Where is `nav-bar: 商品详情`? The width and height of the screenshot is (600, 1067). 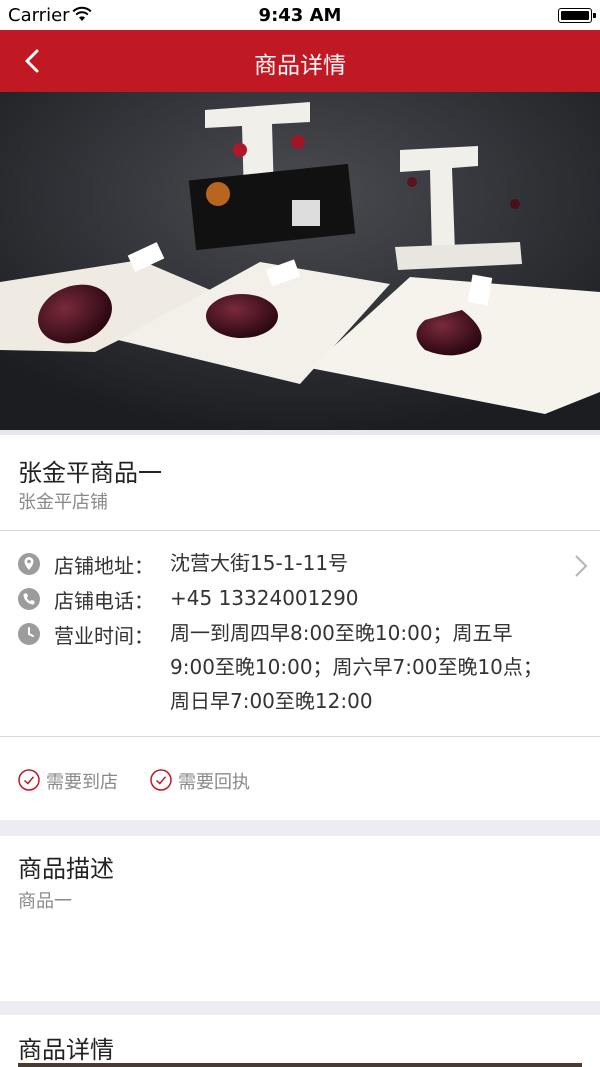
nav-bar: 商品详情 is located at coordinates (300, 61).